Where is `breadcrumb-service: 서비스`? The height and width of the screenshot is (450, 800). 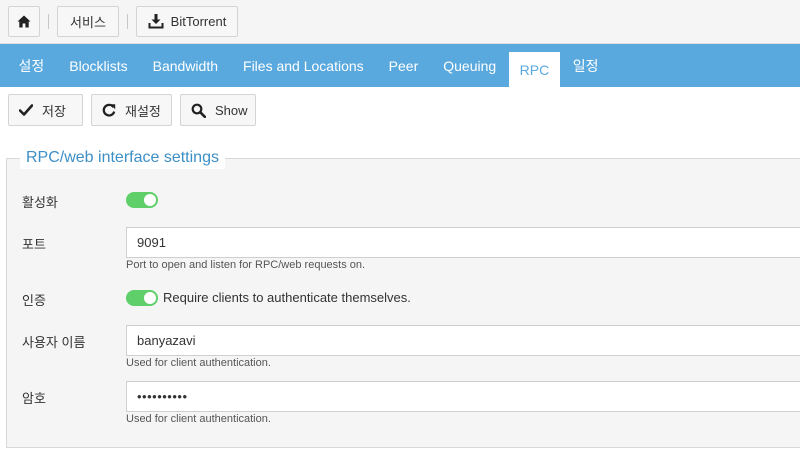 breadcrumb-service: 서비스 is located at coordinates (88, 21).